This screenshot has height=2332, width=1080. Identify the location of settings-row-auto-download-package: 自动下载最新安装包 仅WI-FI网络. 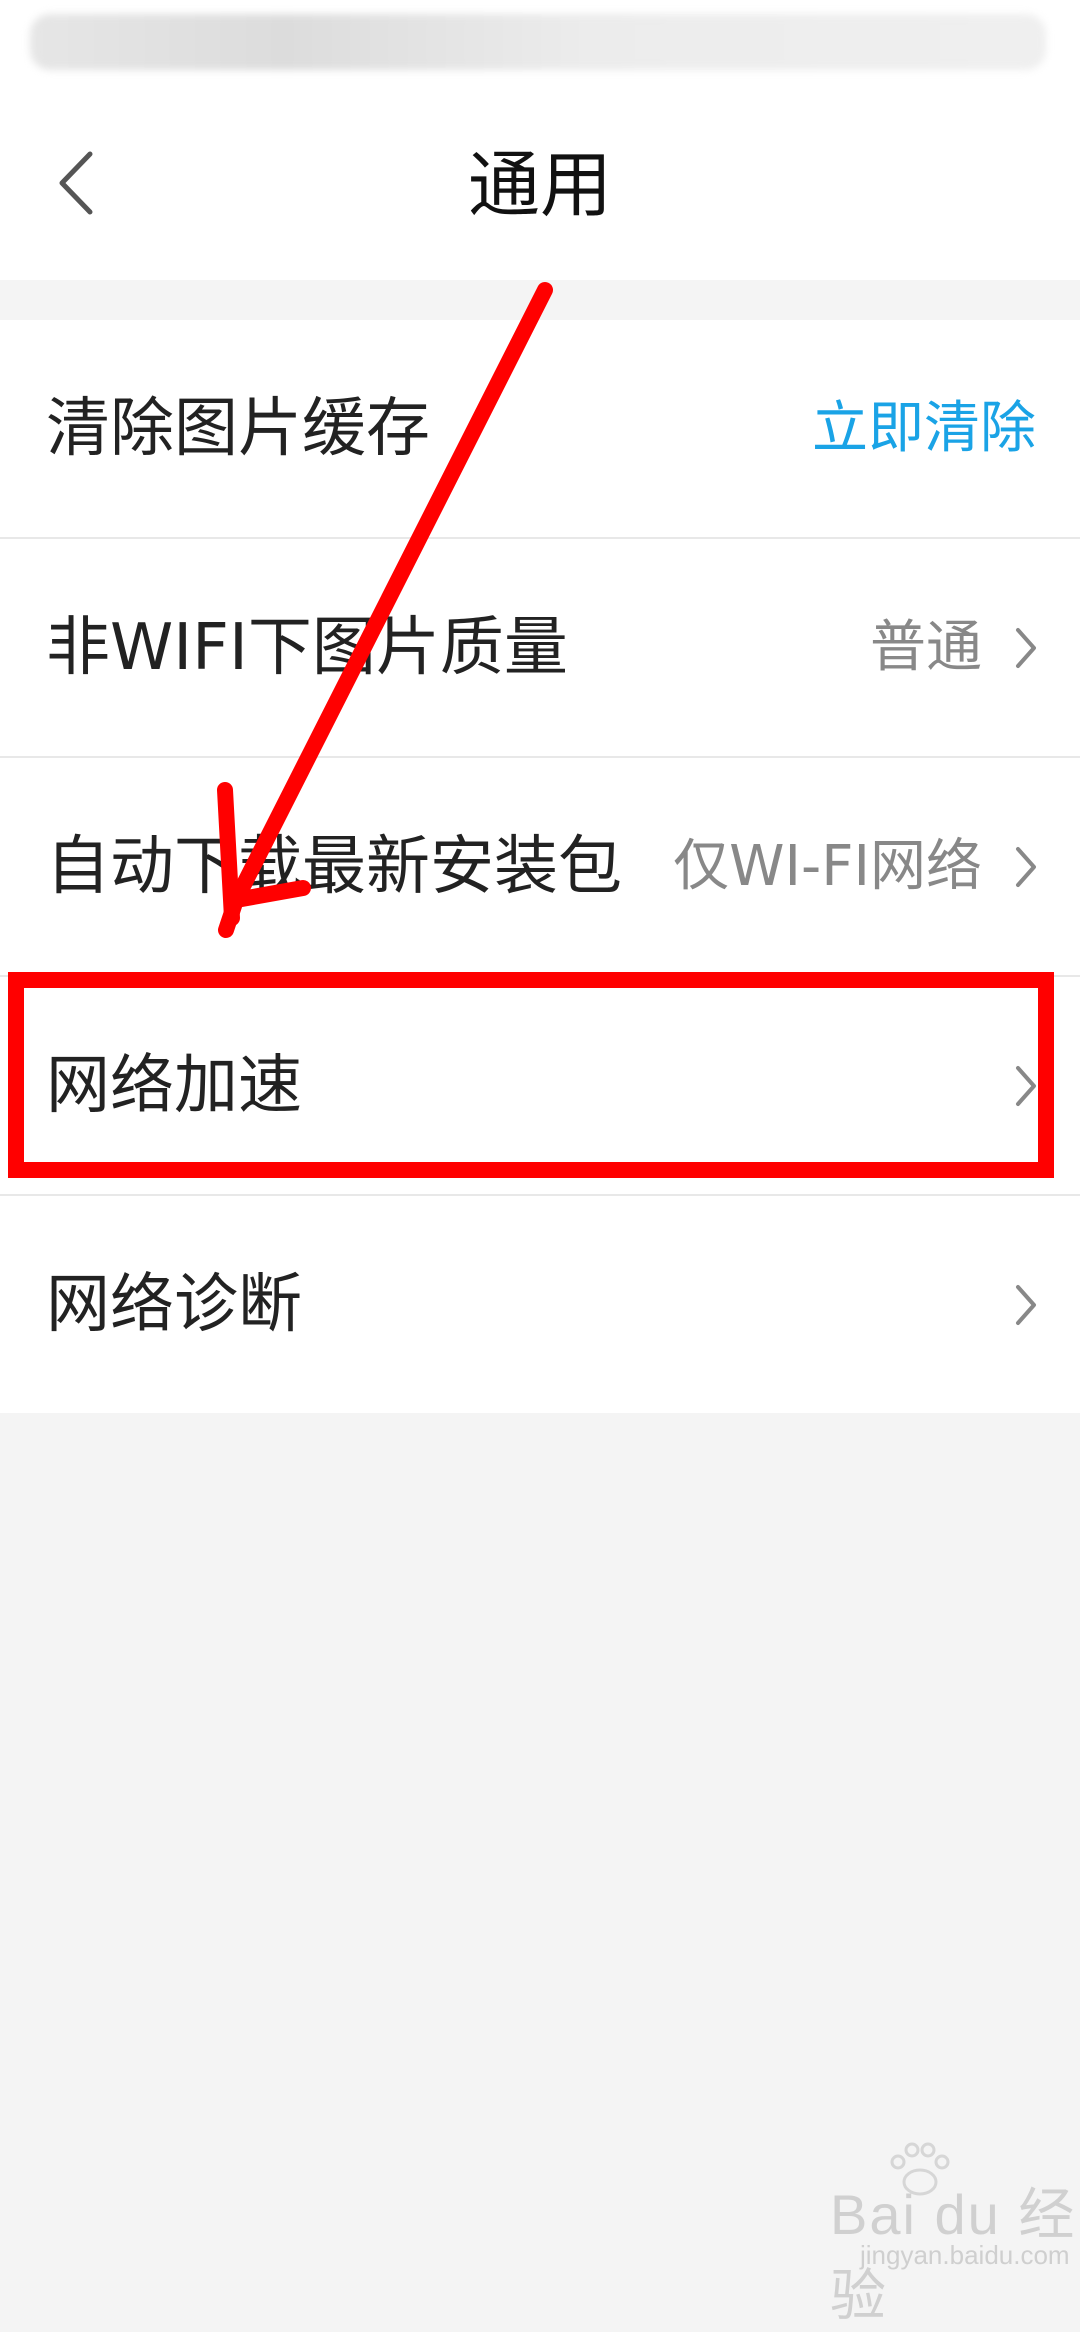
(540, 867).